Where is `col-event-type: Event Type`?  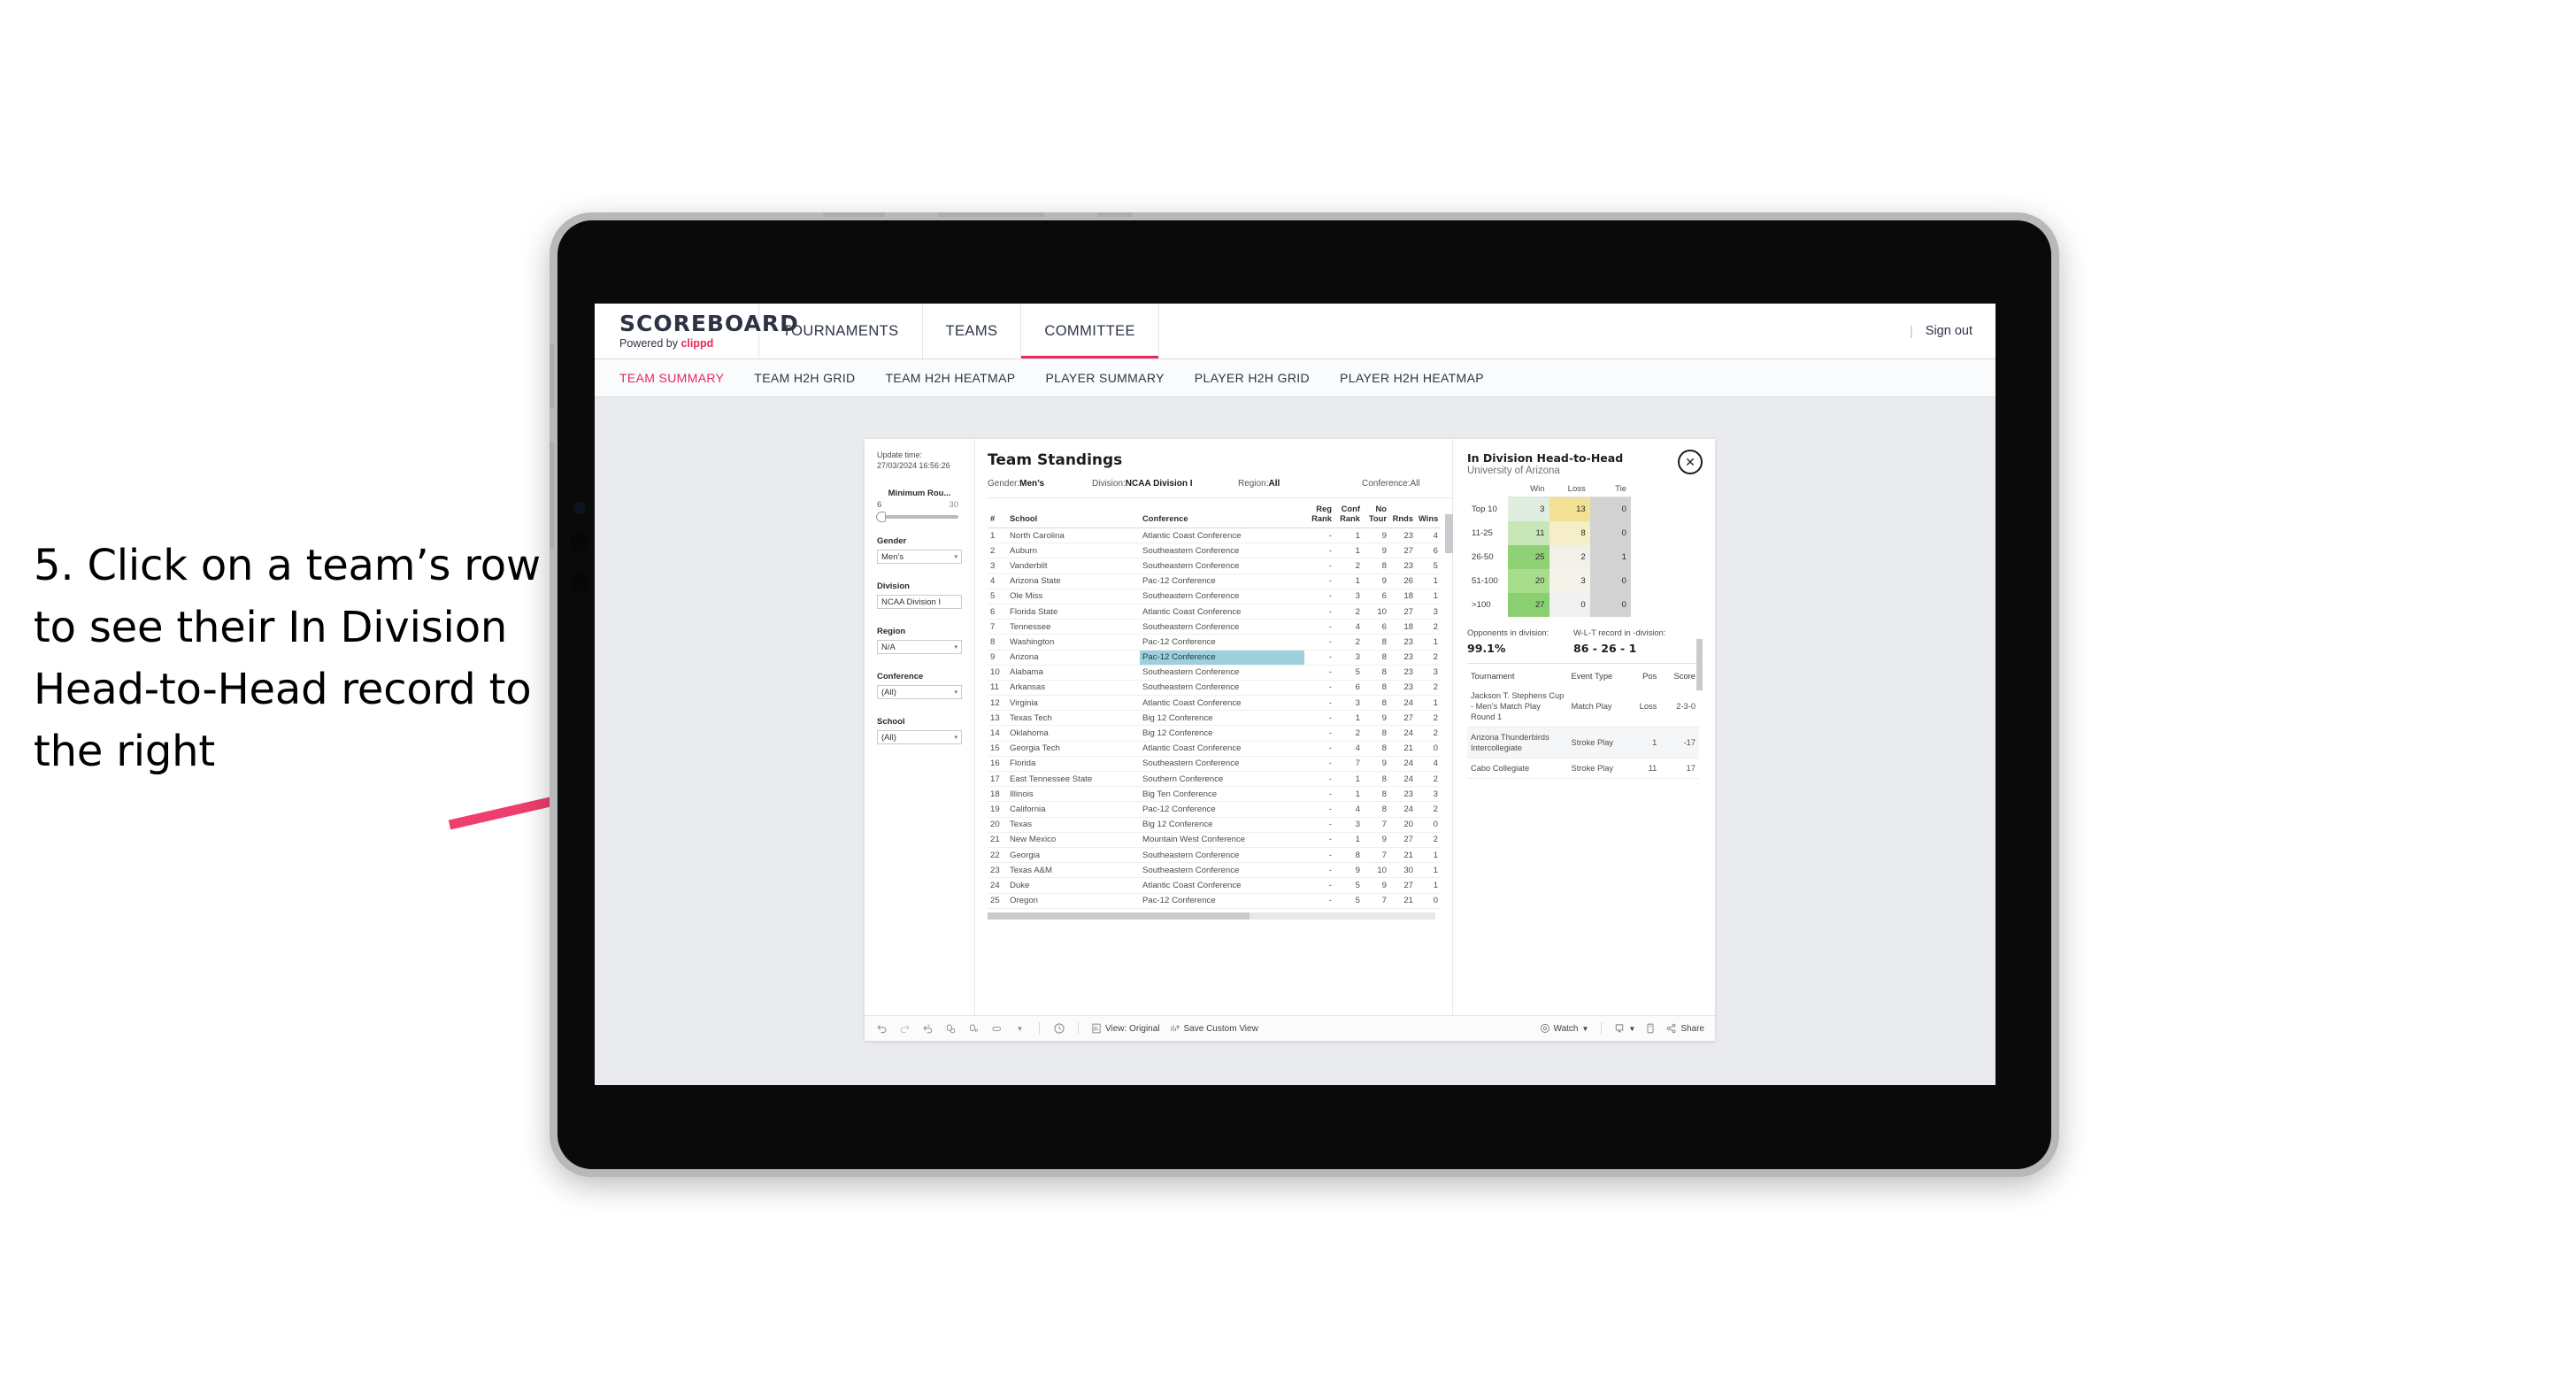
col-event-type: Event Type is located at coordinates (1598, 679).